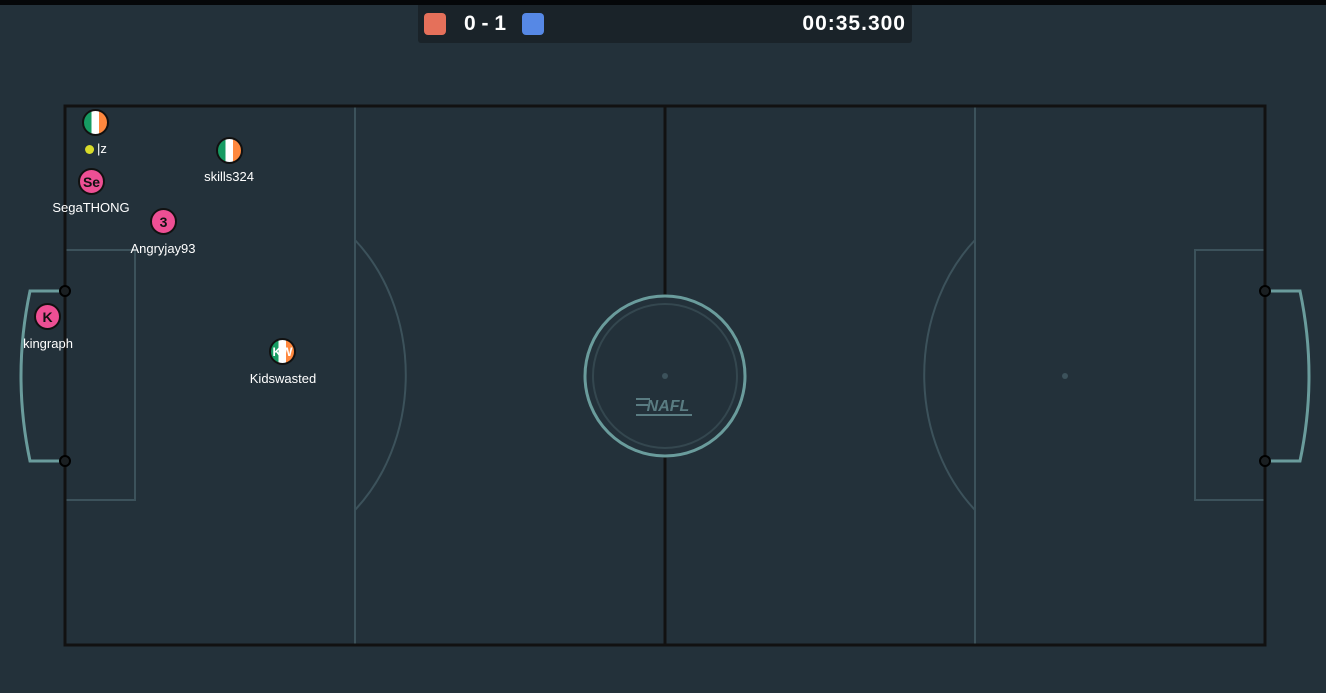  I want to click on right-spot, so click(1065, 376).